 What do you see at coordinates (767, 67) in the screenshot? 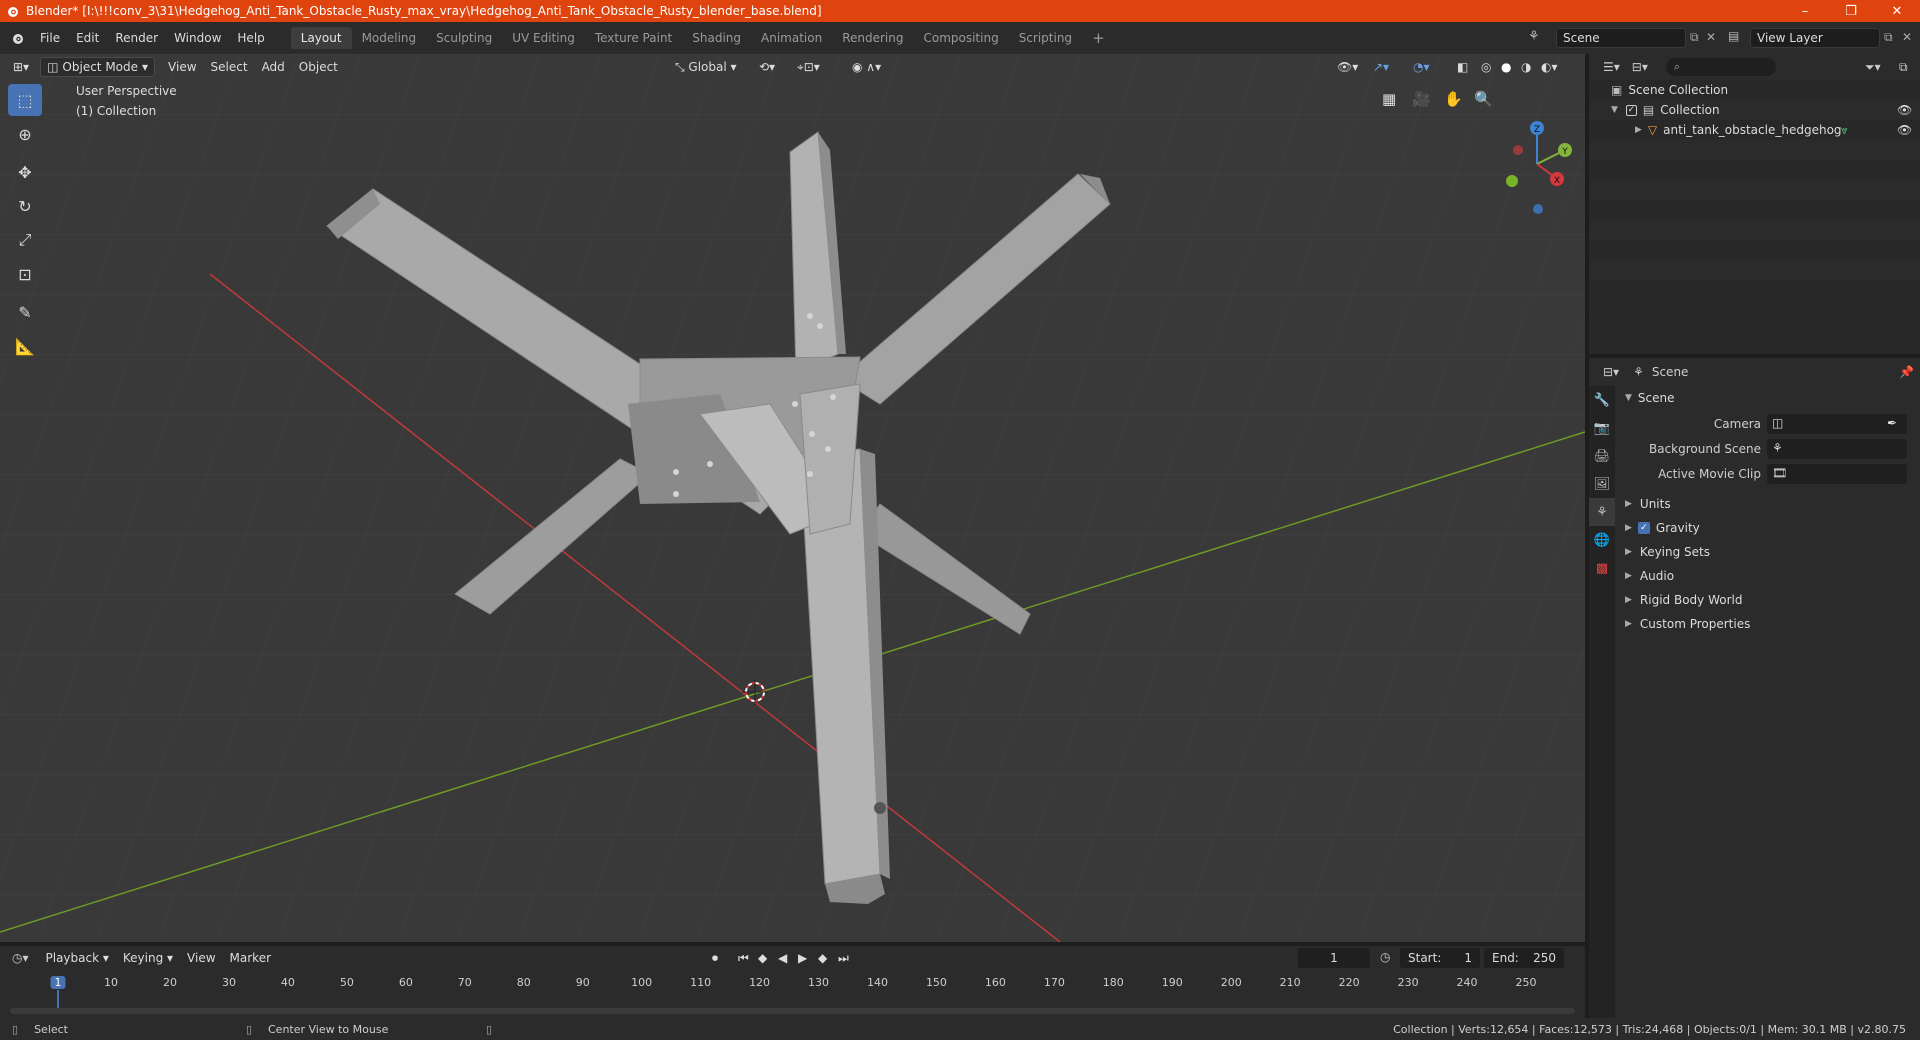
I see `pivot-point-icon: ⟲▾` at bounding box center [767, 67].